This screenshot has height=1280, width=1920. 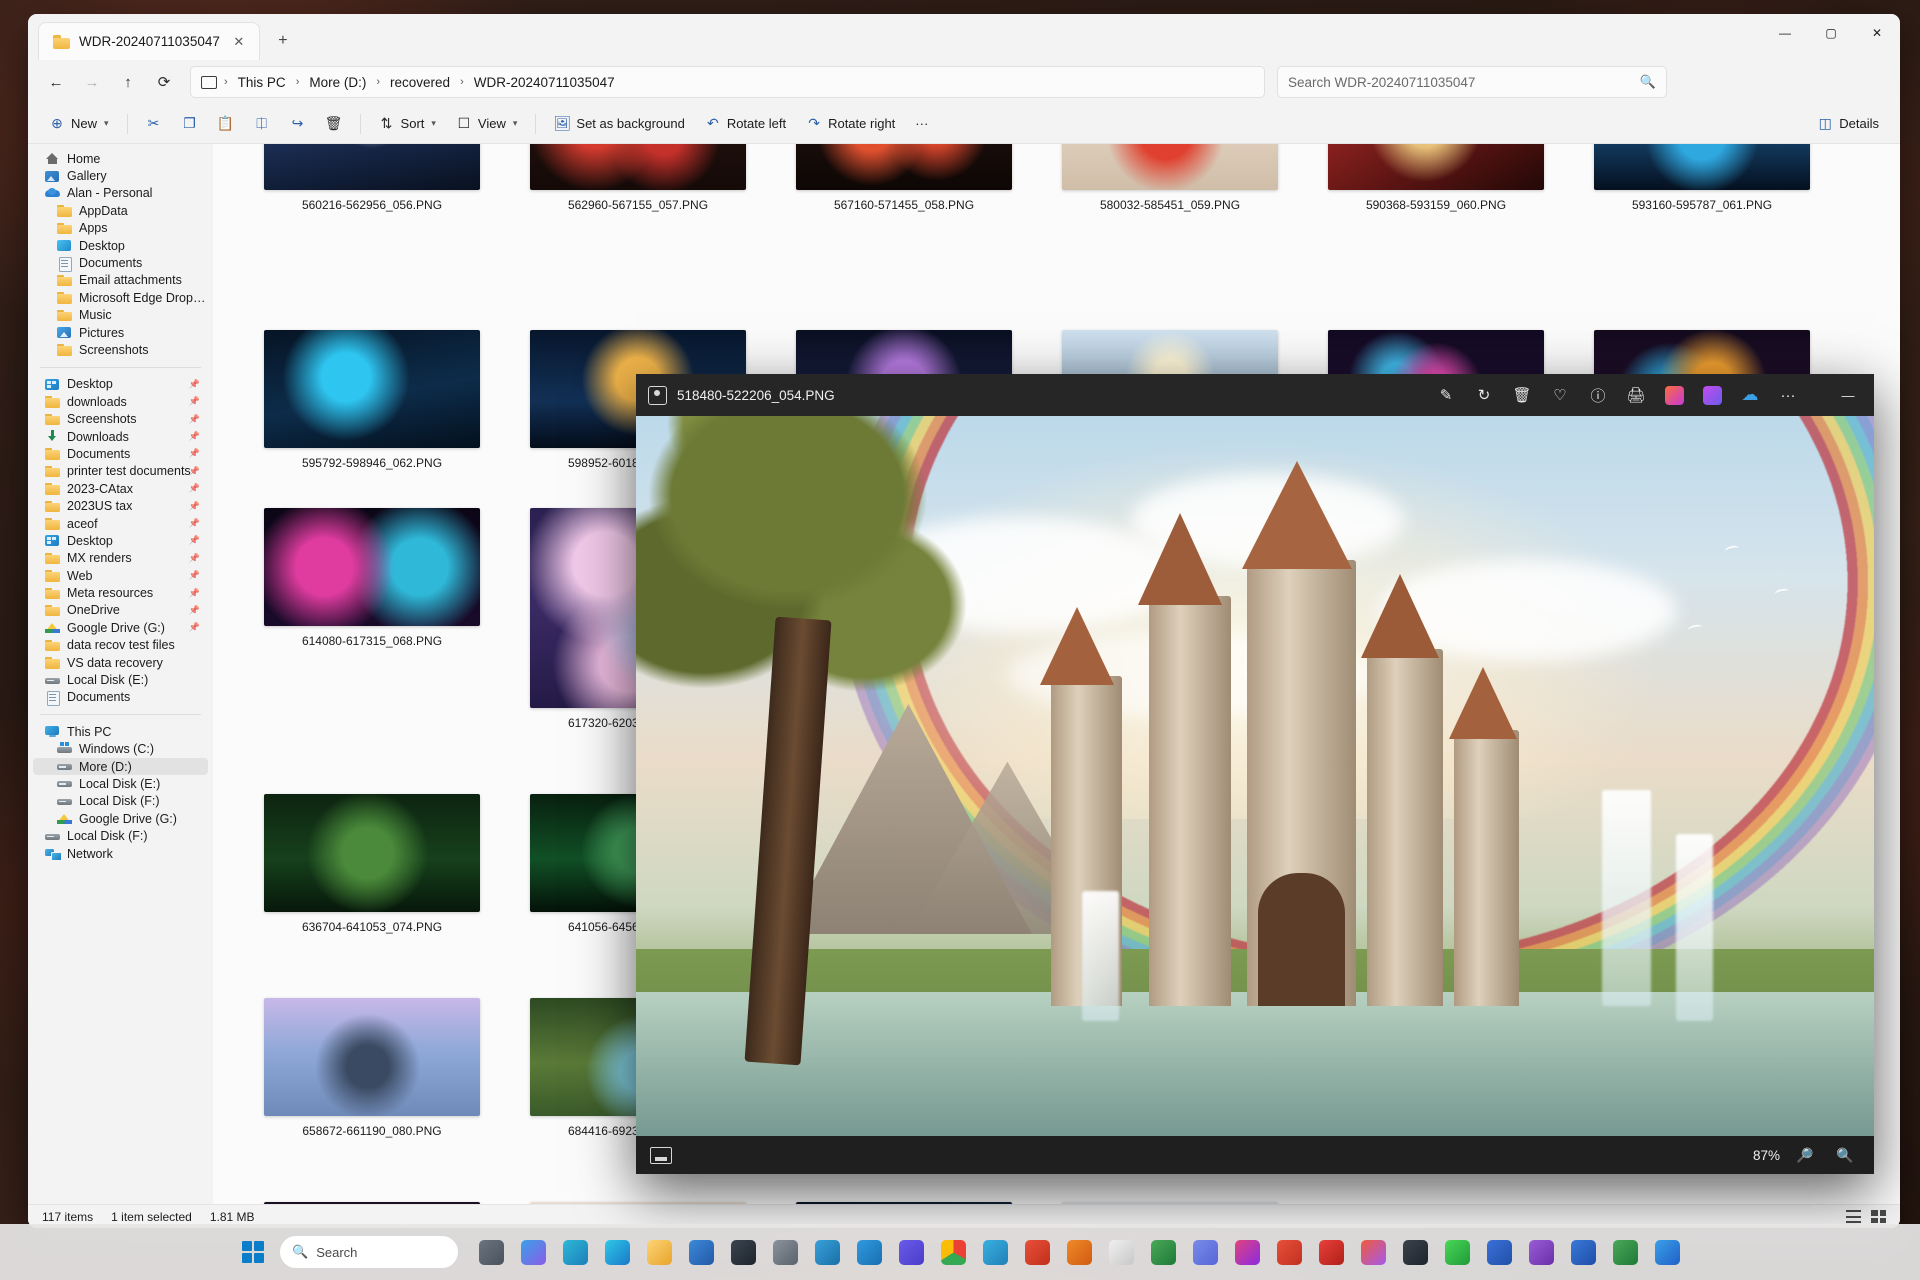 I want to click on sidebar-item-2023us-tax: 2023US tax 📌, so click(x=120, y=505).